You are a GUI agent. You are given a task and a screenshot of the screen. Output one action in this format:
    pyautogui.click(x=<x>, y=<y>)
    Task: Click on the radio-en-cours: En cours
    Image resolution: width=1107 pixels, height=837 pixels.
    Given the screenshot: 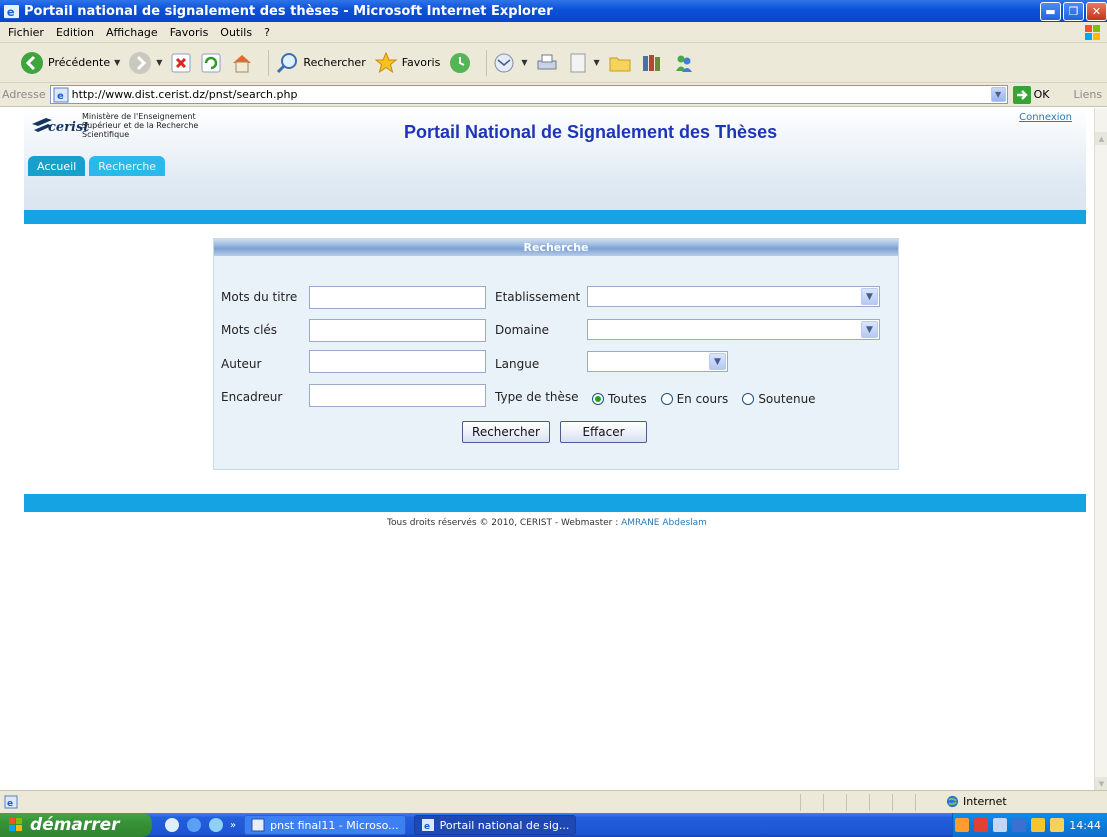 What is the action you would take?
    pyautogui.click(x=694, y=399)
    